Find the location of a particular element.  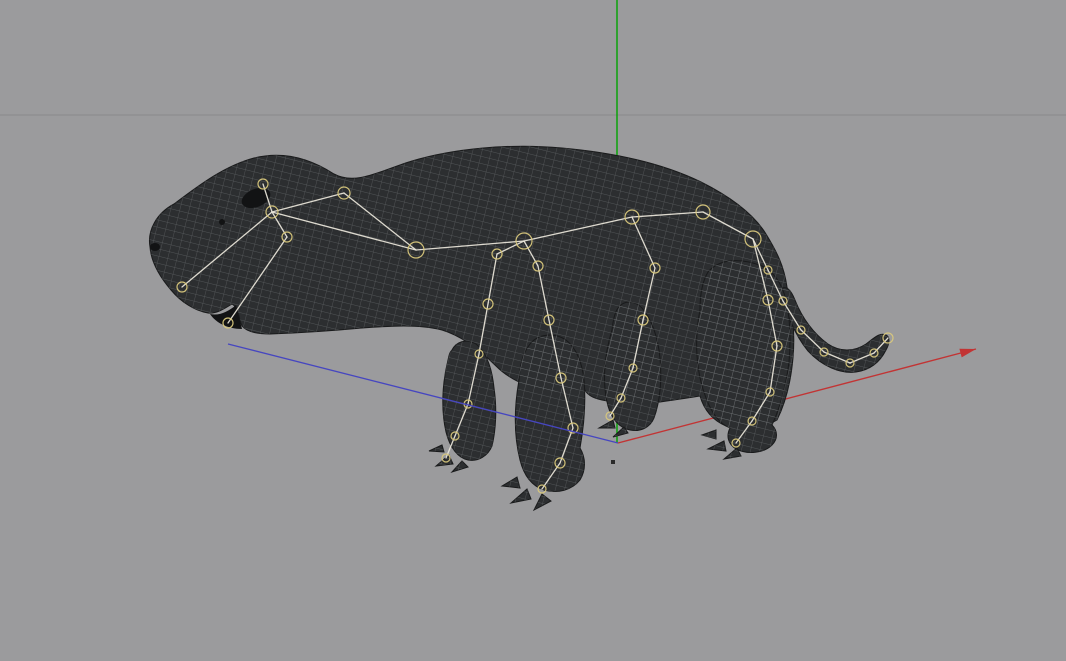

eye-dot is located at coordinates (222, 222).